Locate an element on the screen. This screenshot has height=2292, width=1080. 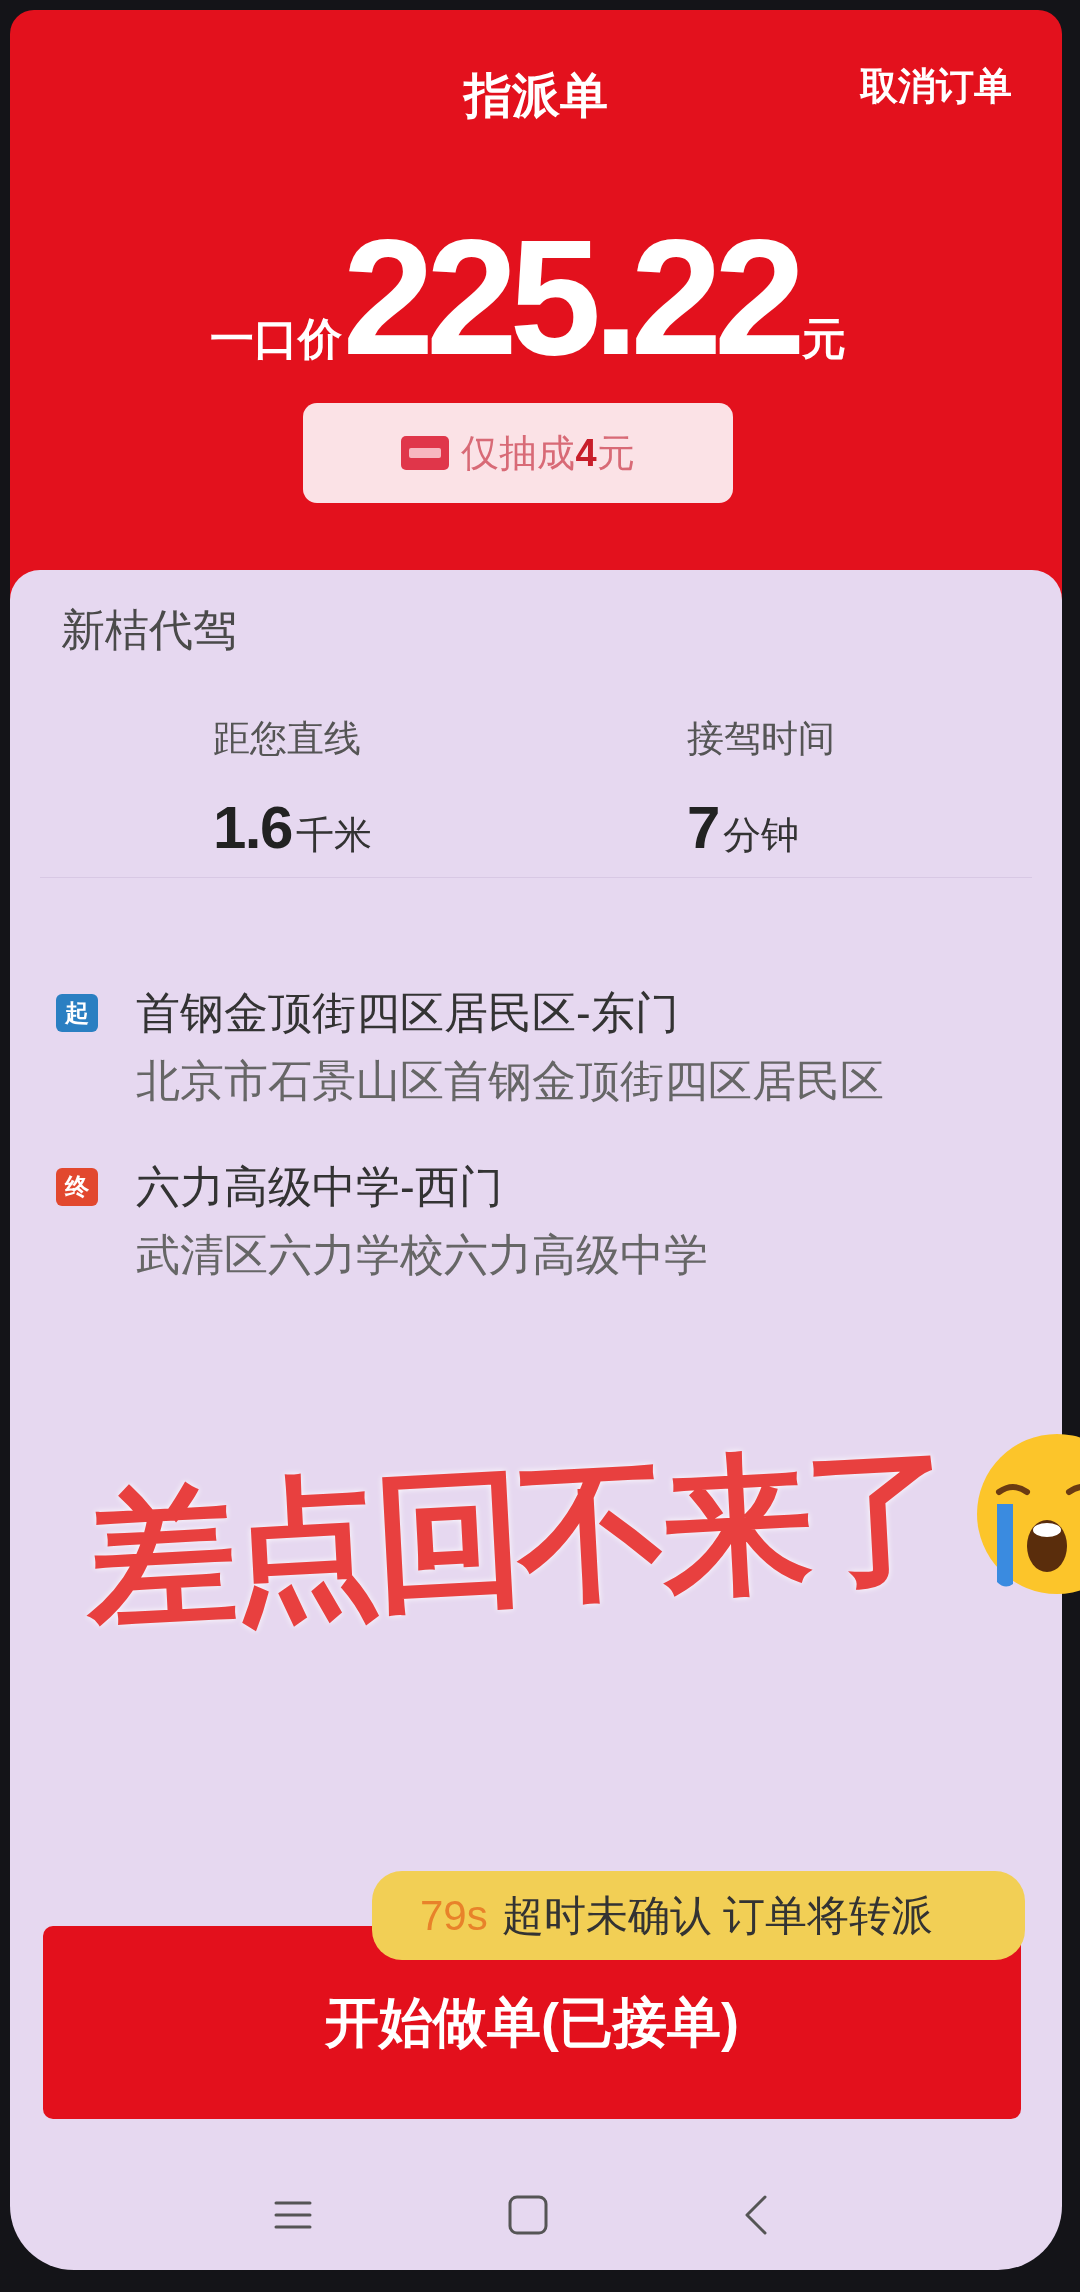
stop-marker: 终 is located at coordinates (77, 1187).